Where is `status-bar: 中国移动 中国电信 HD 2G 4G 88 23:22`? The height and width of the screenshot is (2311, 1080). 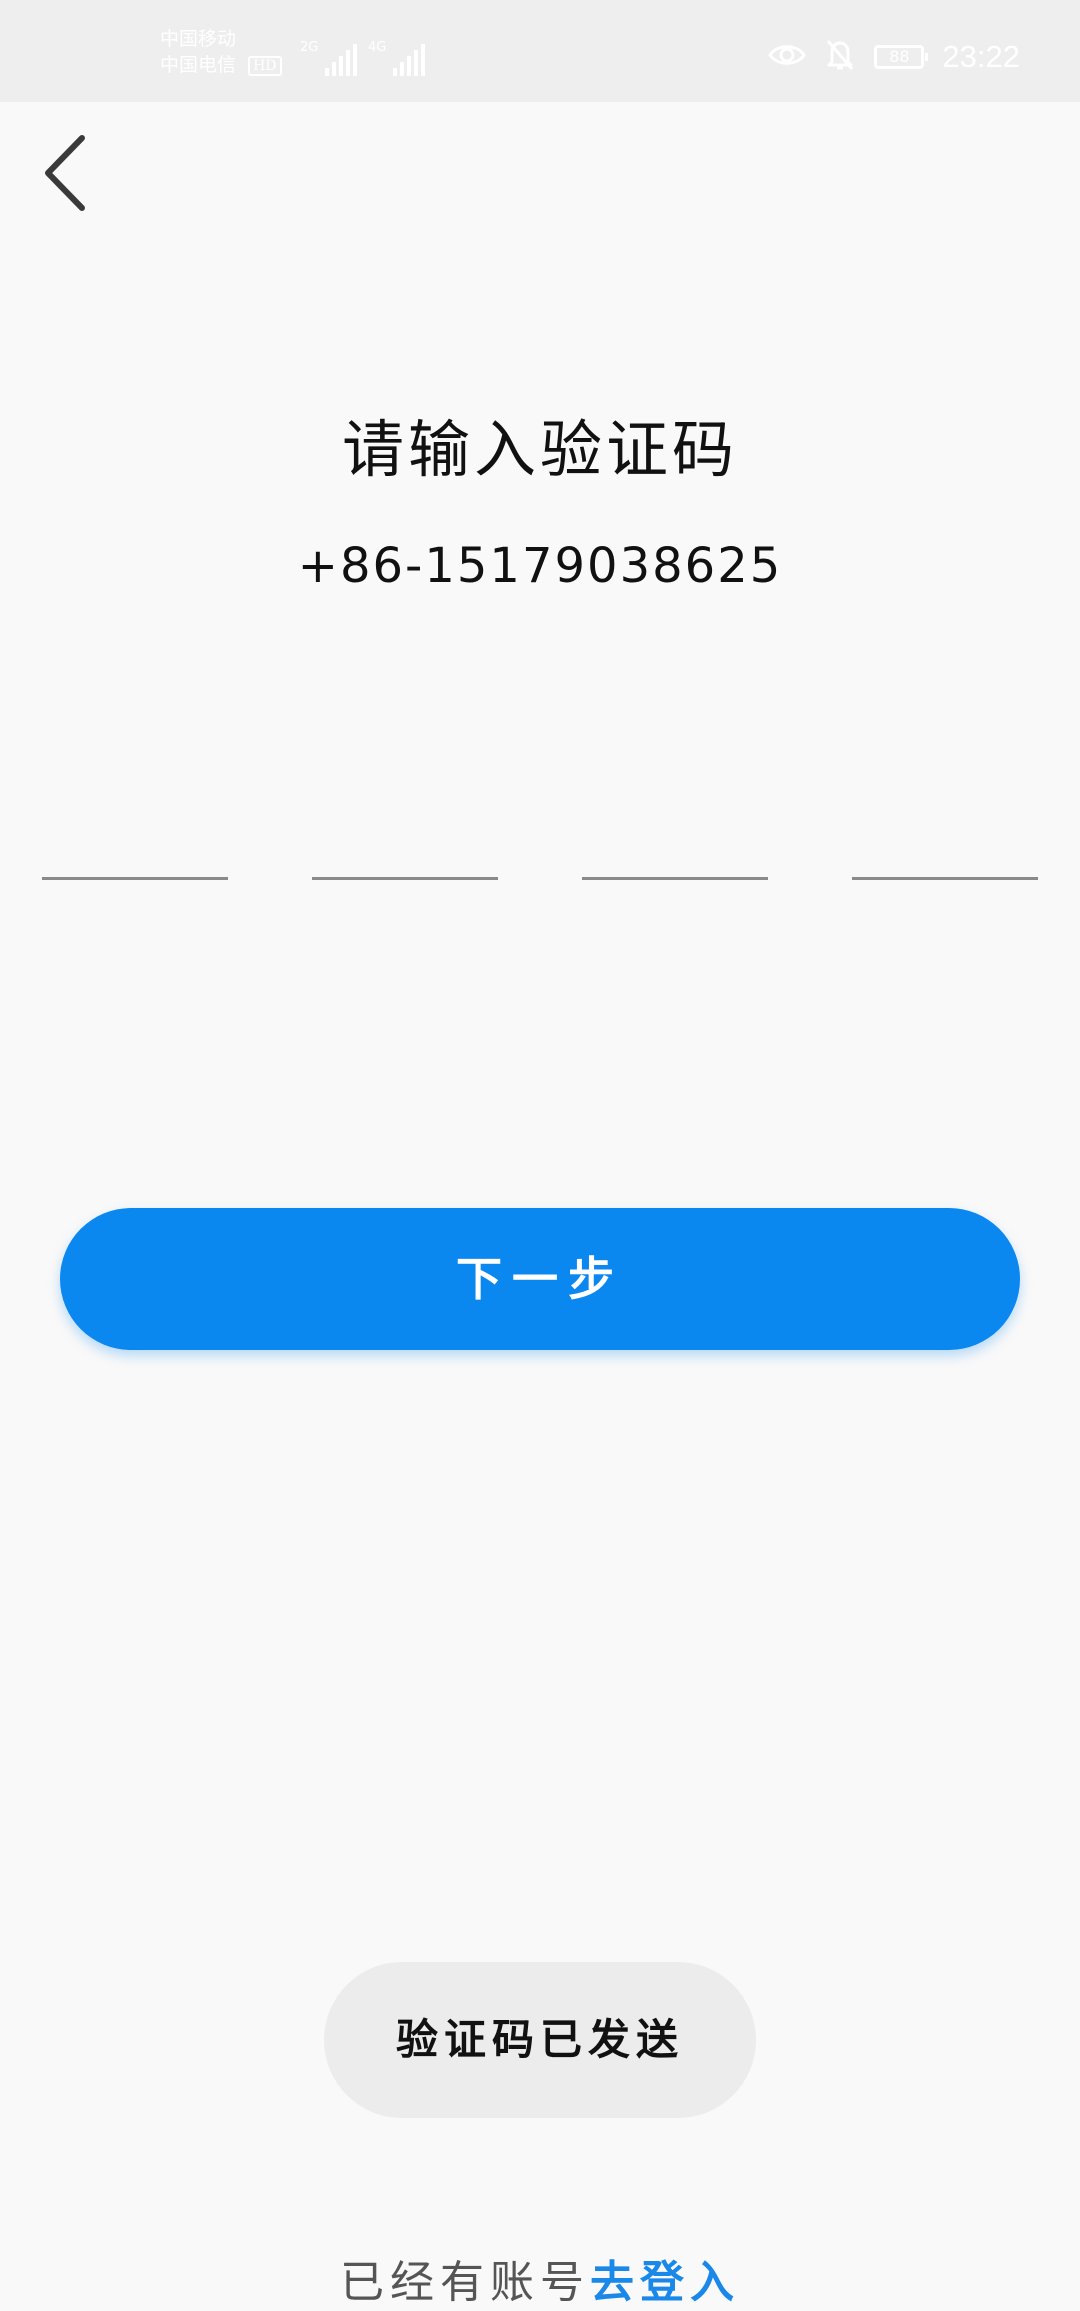 status-bar: 中国移动 中国电信 HD 2G 4G 88 23:22 is located at coordinates (540, 51).